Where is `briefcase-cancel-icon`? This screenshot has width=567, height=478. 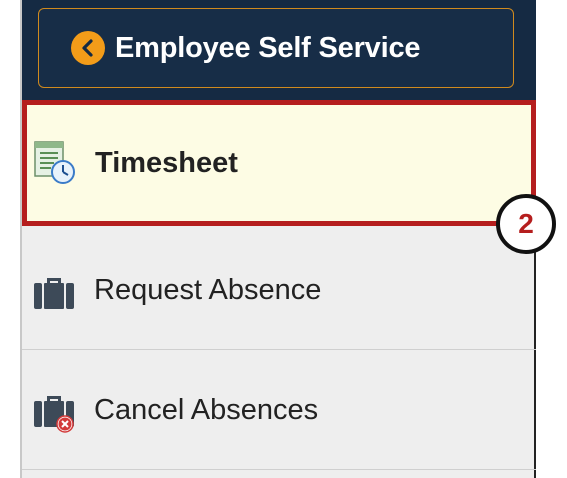 briefcase-cancel-icon is located at coordinates (54, 411).